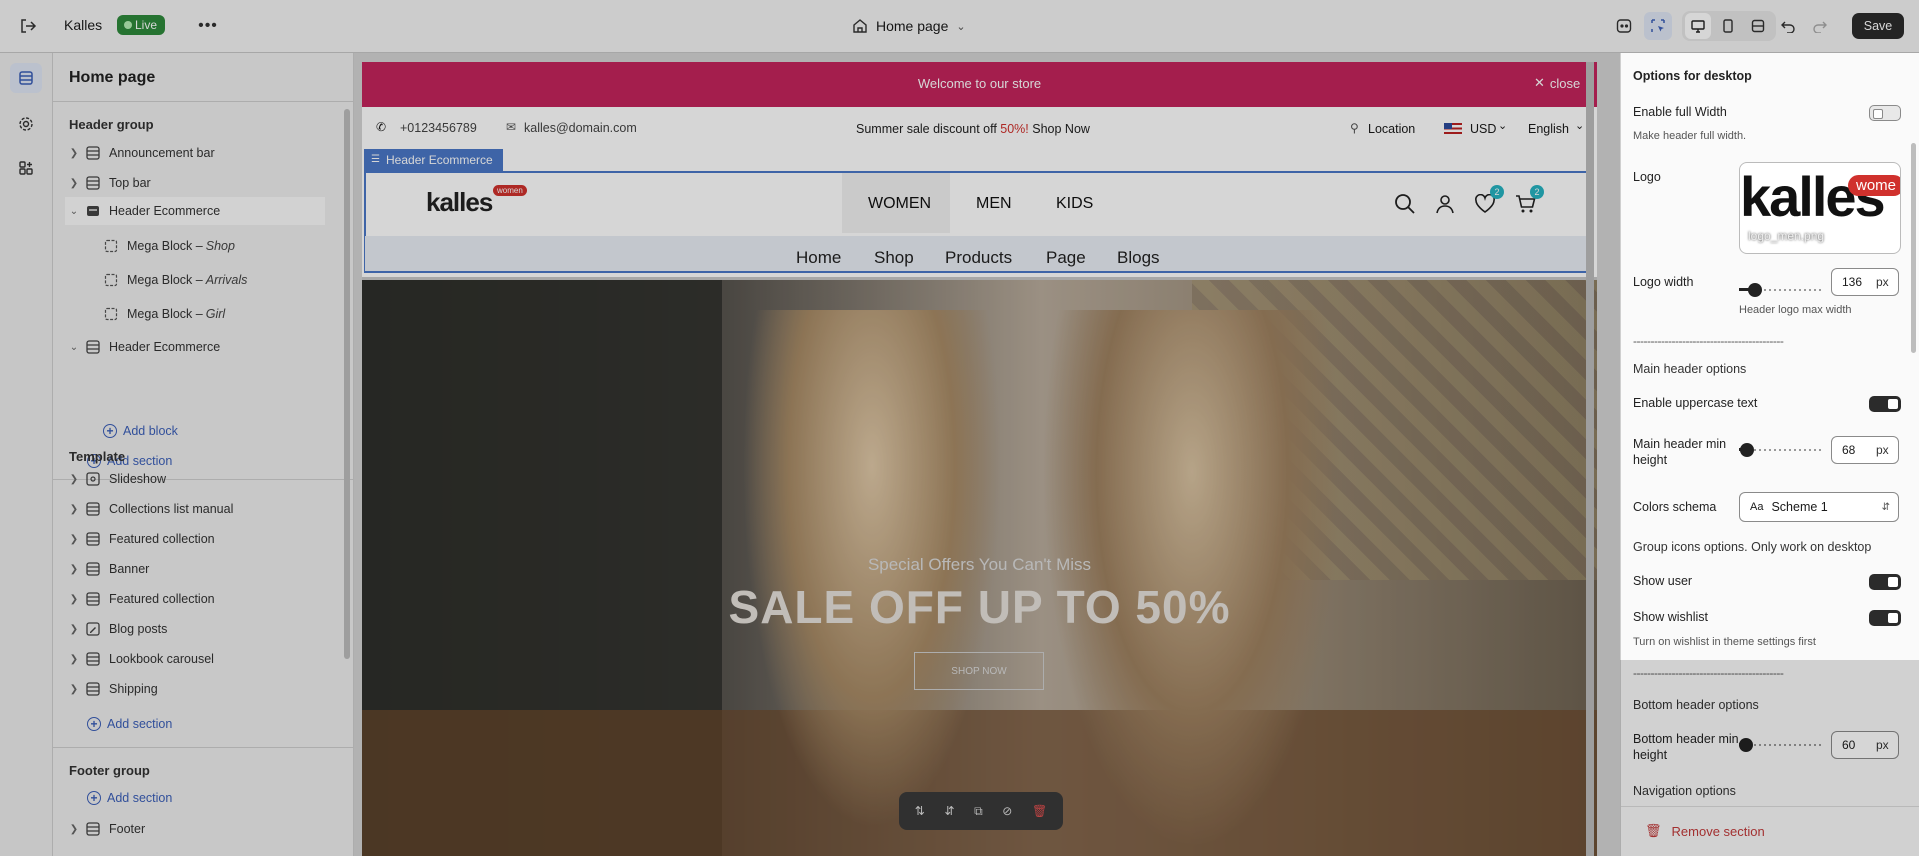  I want to click on nav-products: Products, so click(978, 258).